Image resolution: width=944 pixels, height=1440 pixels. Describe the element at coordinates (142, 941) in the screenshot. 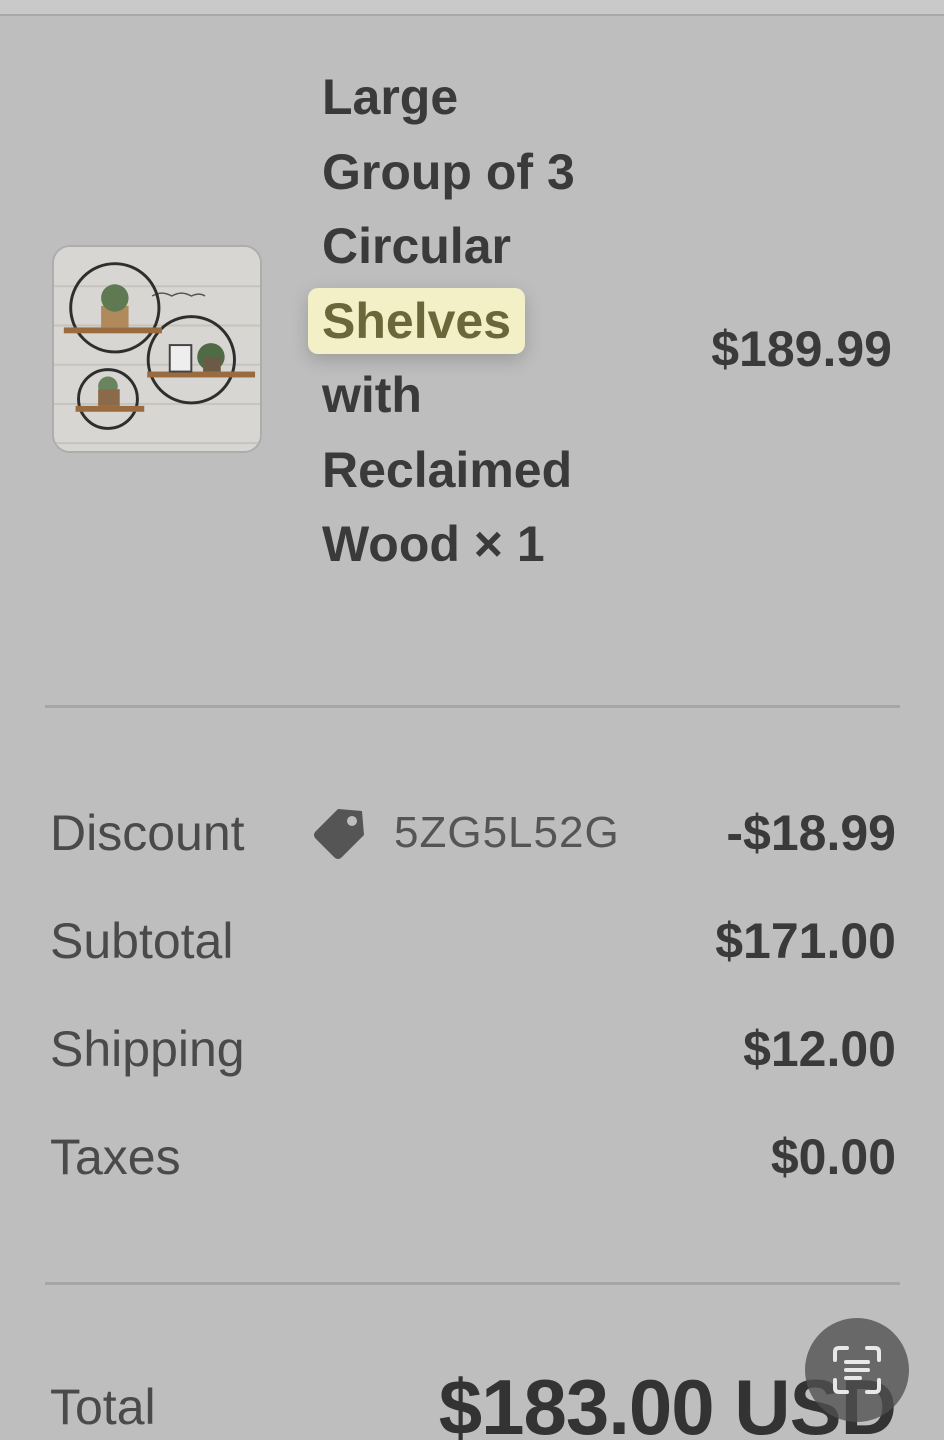

I see `subtotal-label: Subtotal` at that location.